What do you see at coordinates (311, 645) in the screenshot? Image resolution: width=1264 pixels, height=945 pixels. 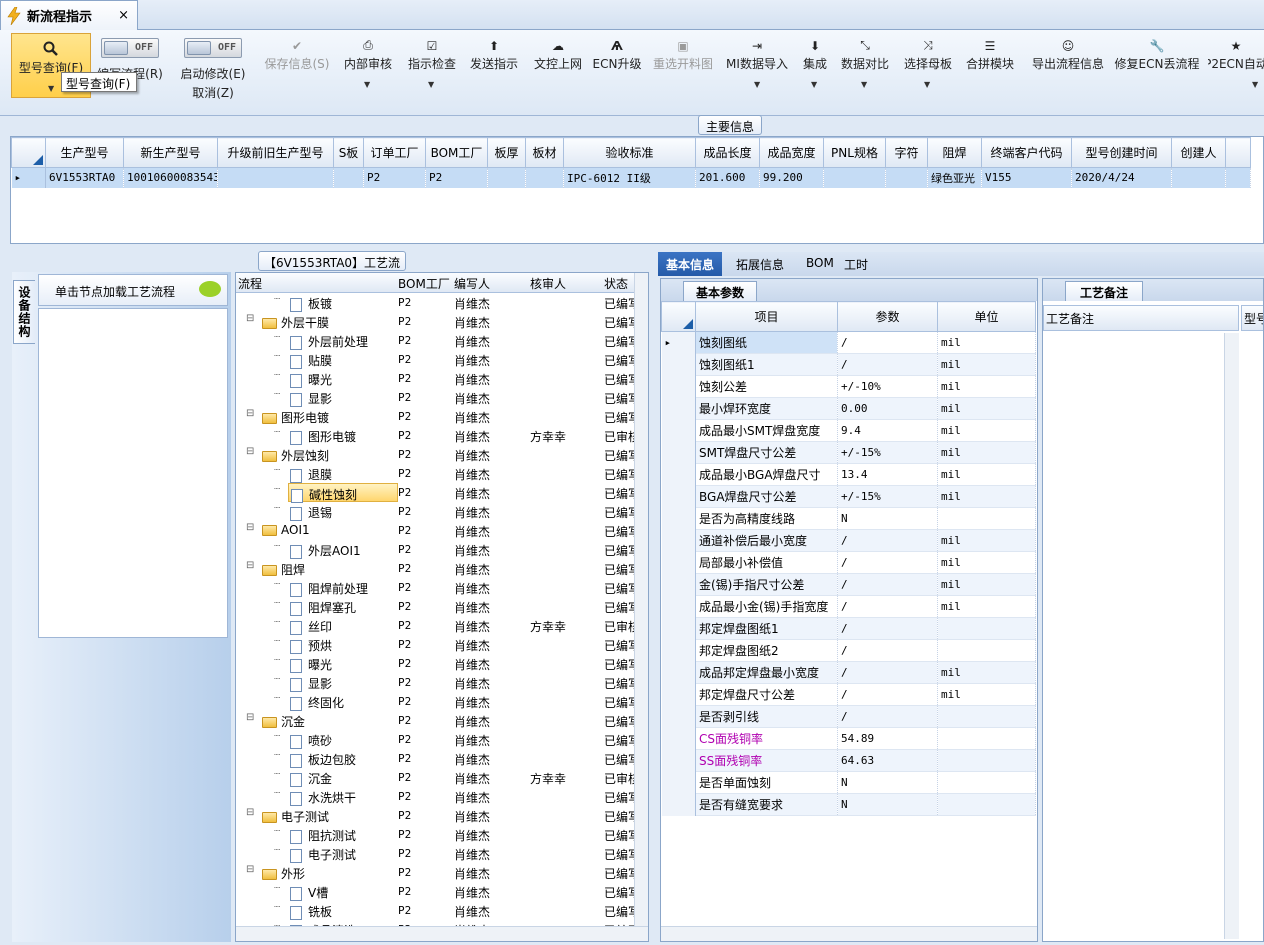 I see `tree-node: 预烘` at bounding box center [311, 645].